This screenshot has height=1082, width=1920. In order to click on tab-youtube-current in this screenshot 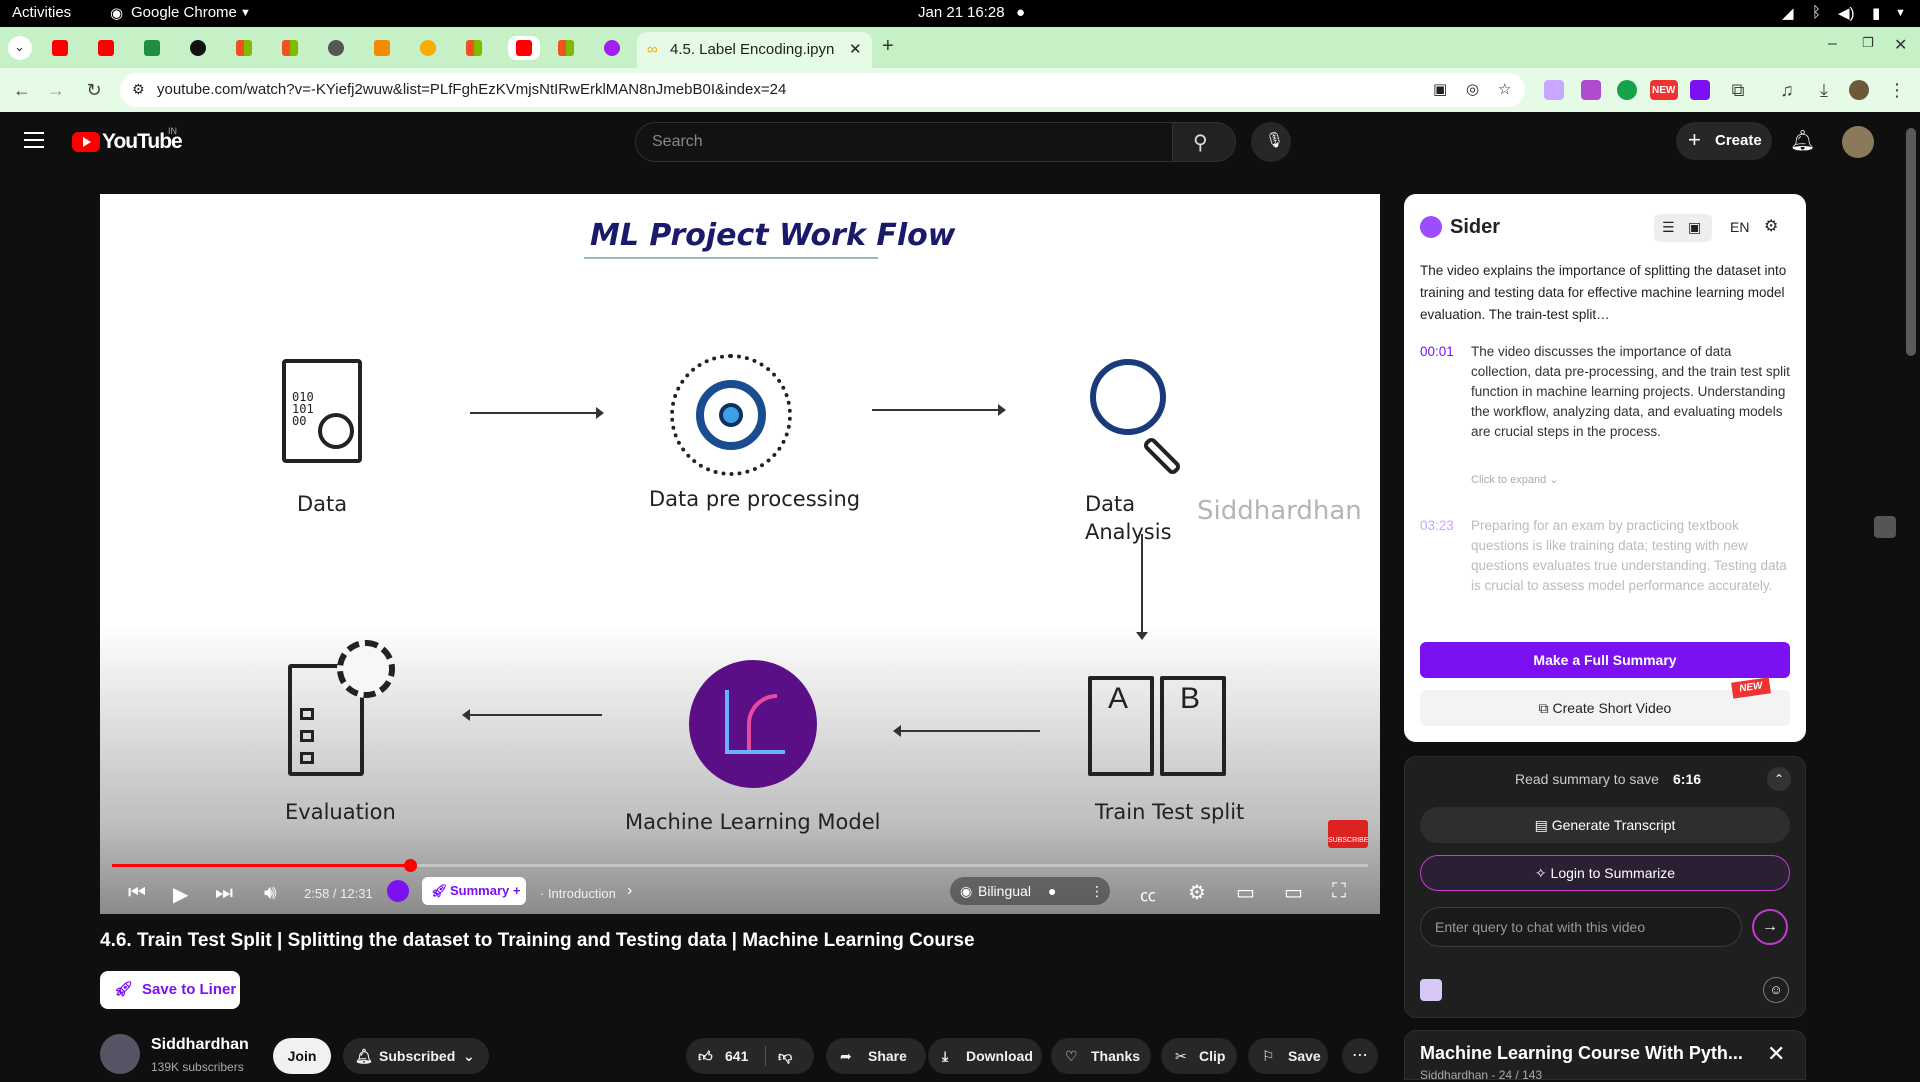, I will do `click(524, 48)`.